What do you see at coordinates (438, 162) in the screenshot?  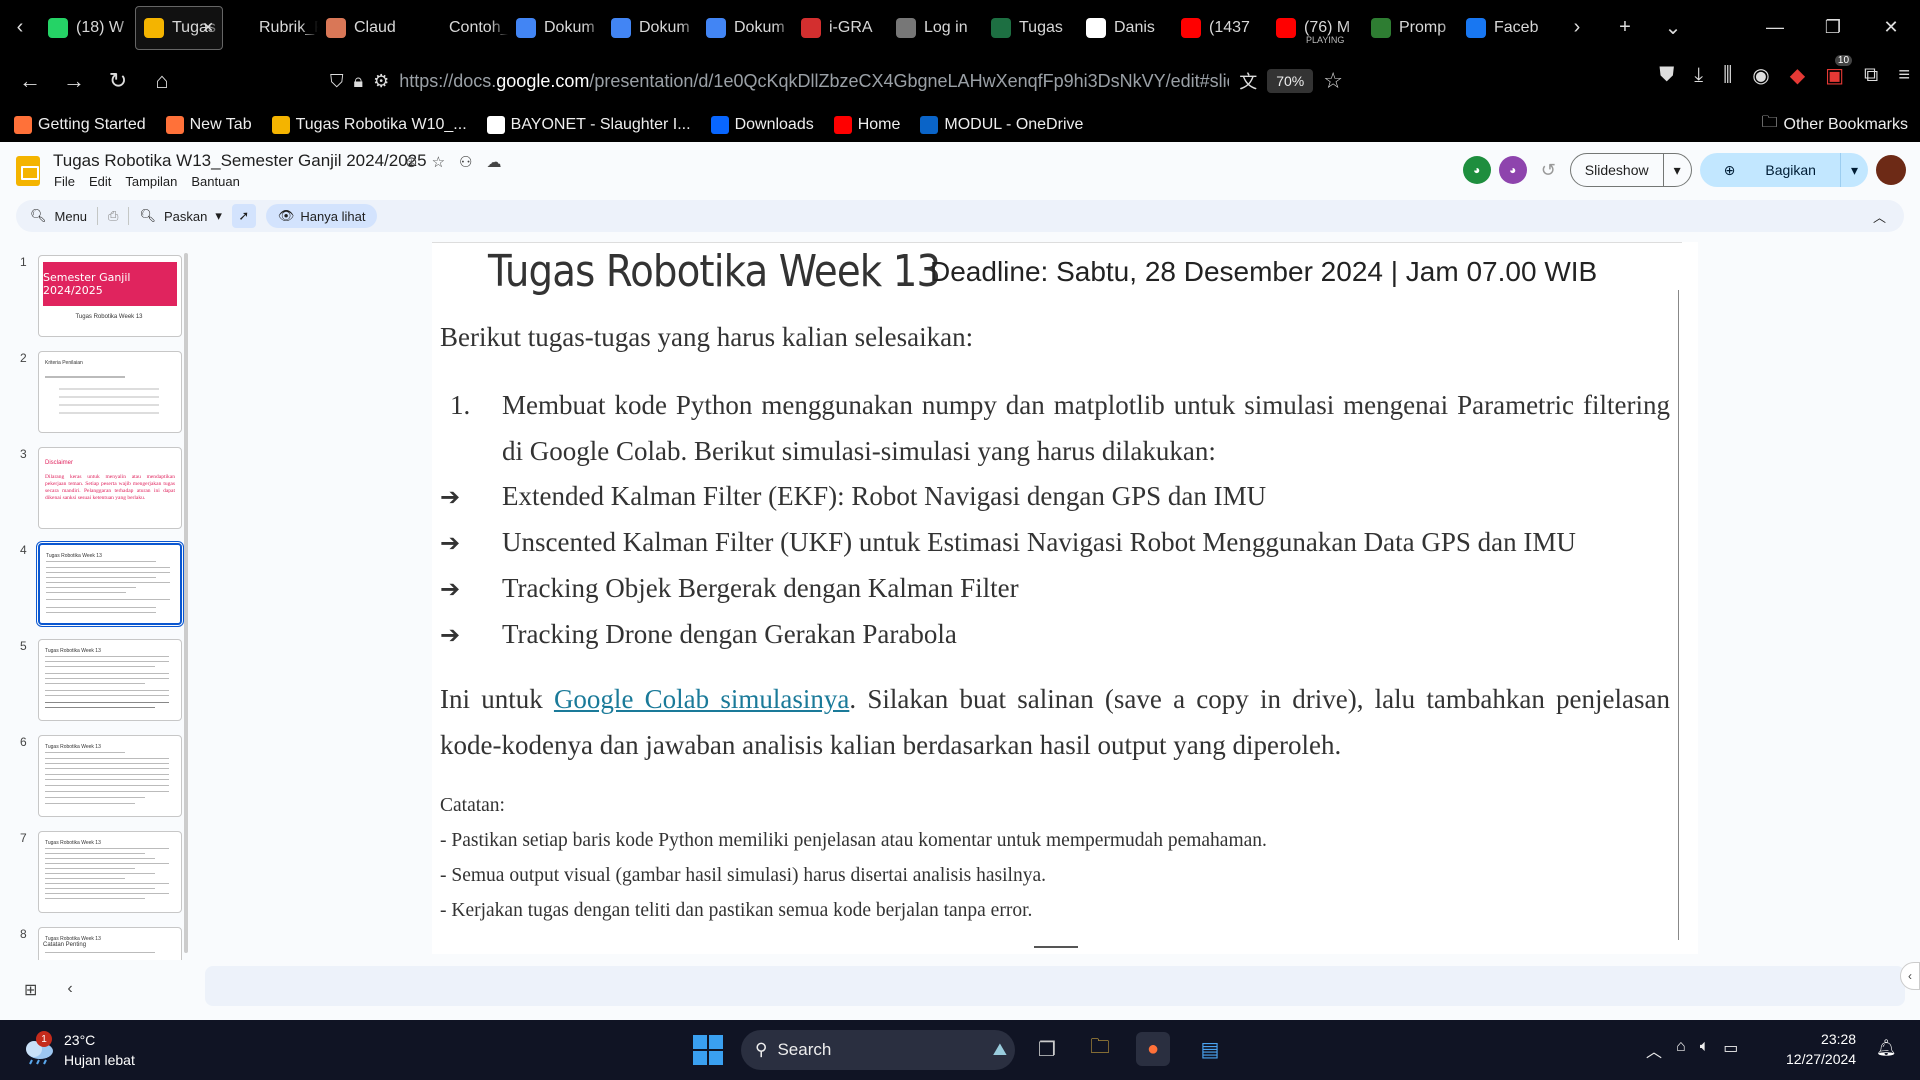 I see `star-icon: ☆` at bounding box center [438, 162].